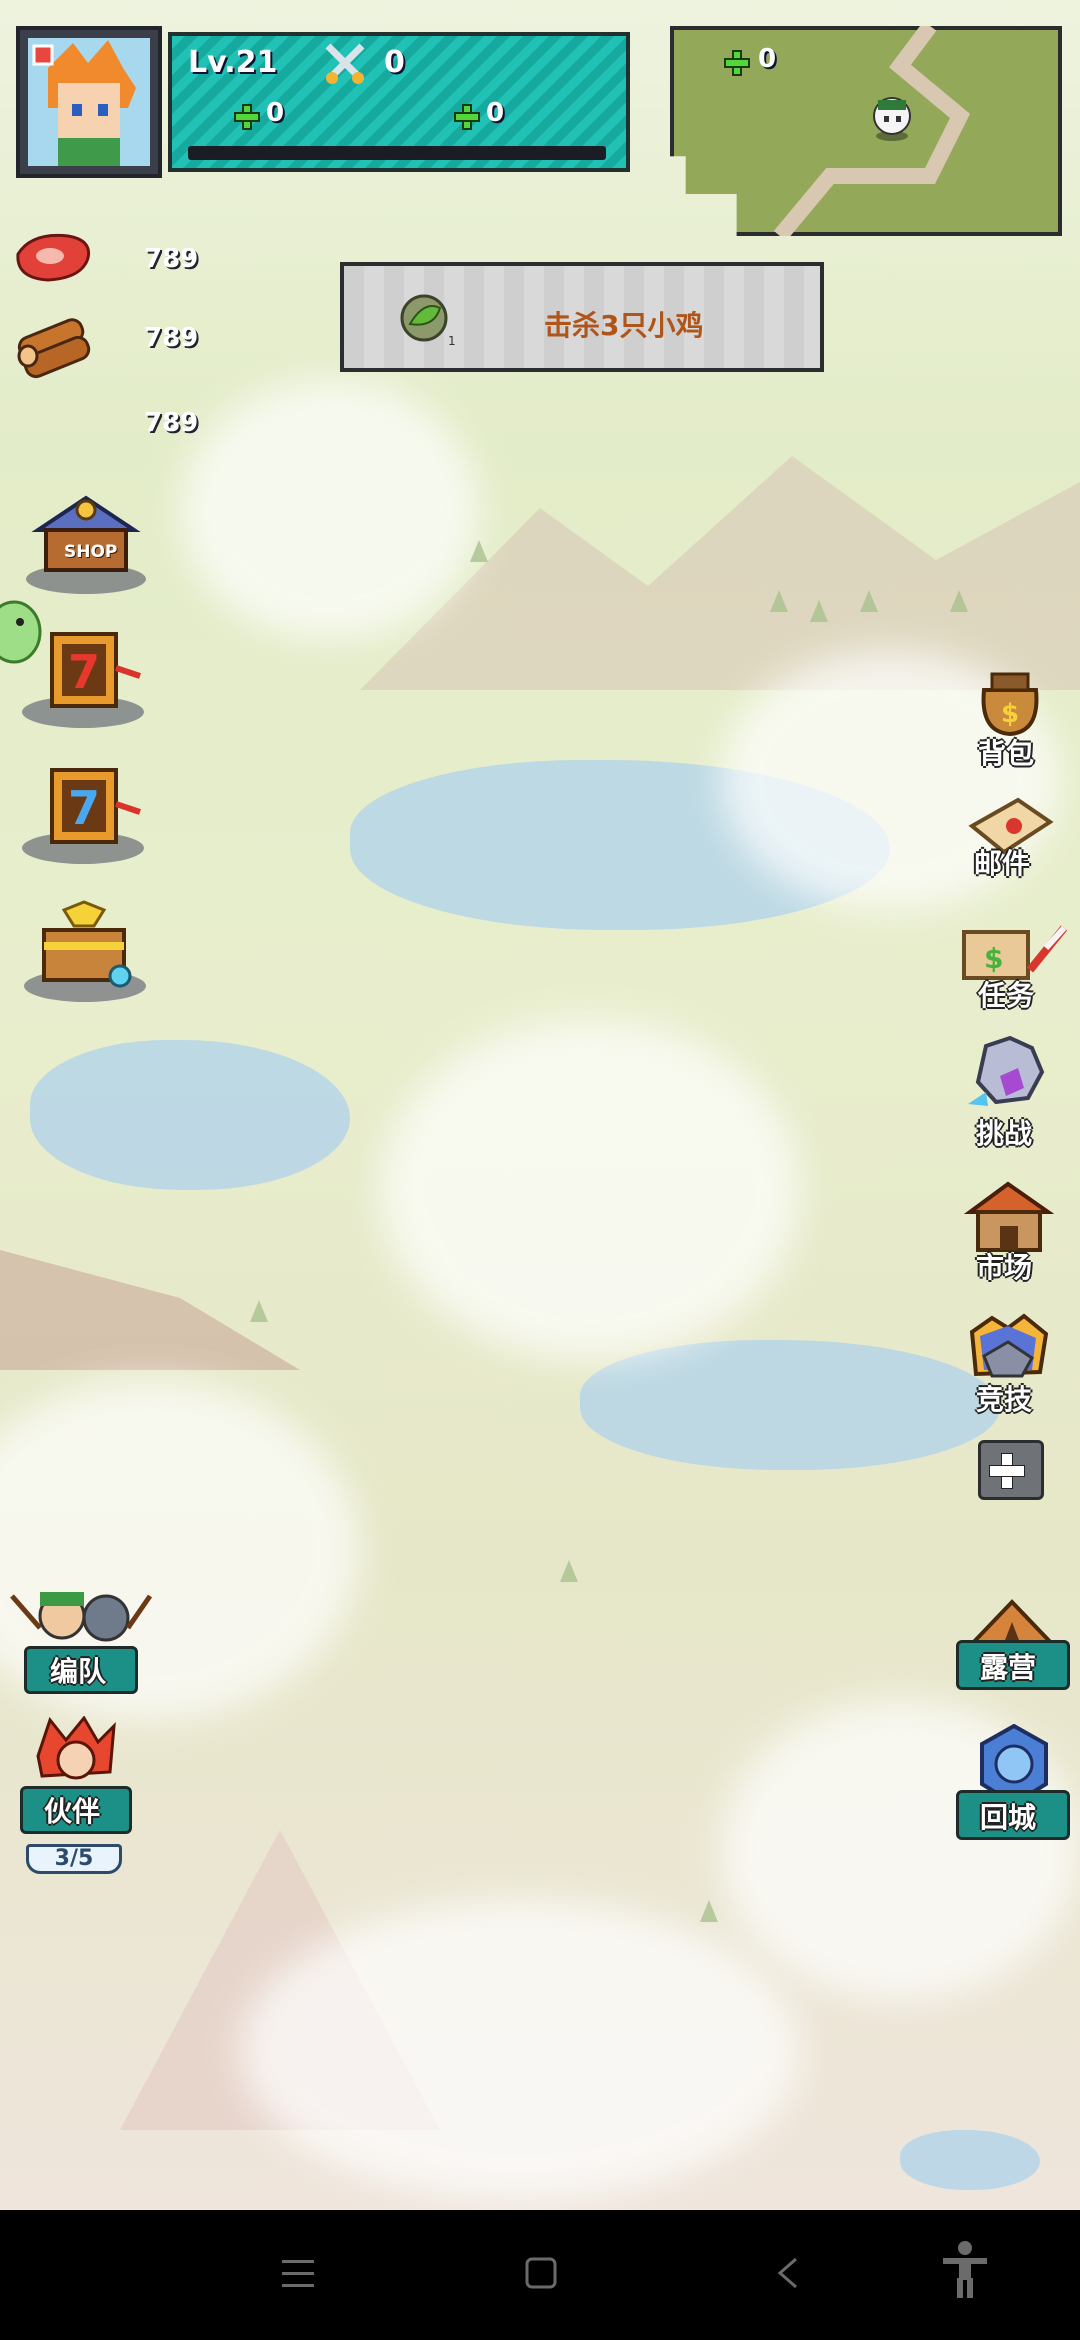 The width and height of the screenshot is (1080, 2340). Describe the element at coordinates (1004, 1133) in the screenshot. I see `challenge-label: 挑战` at that location.